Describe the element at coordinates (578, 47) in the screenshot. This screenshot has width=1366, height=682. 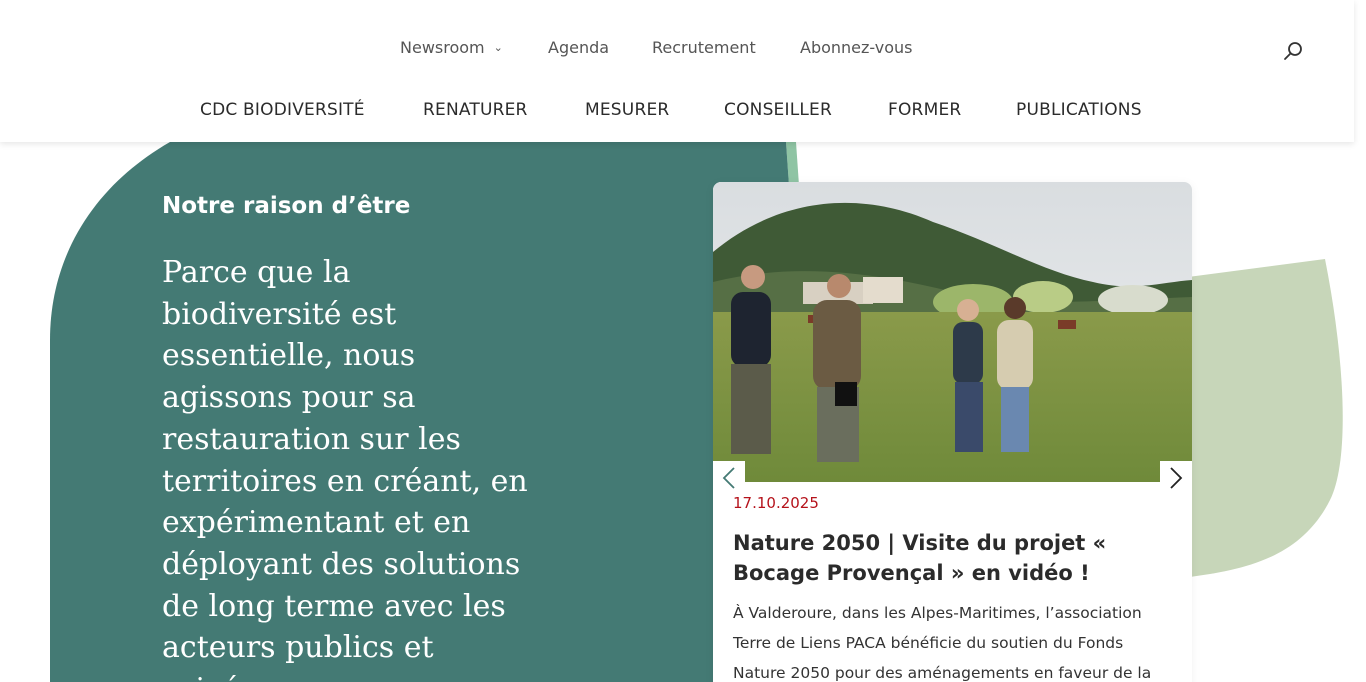
I see `nav-agenda: Agenda` at that location.